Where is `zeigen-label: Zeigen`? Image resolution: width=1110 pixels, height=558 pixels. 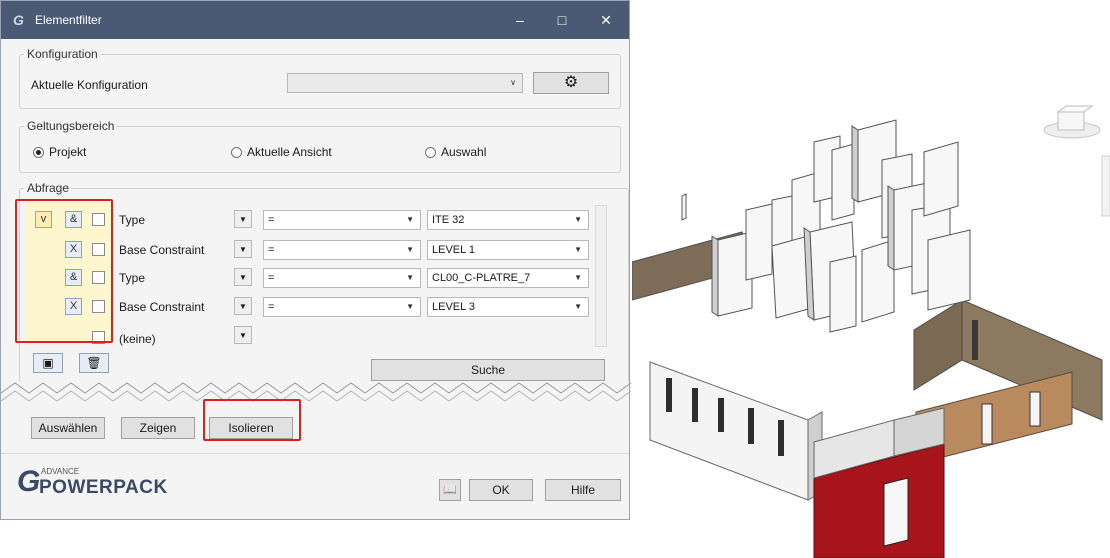
zeigen-label: Zeigen is located at coordinates (158, 428).